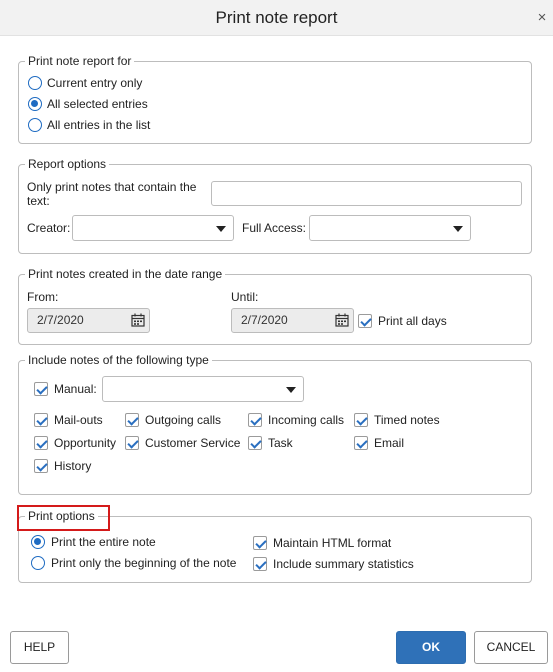 The height and width of the screenshot is (672, 553). What do you see at coordinates (35, 104) in the screenshot?
I see `all-selected-entries-radio` at bounding box center [35, 104].